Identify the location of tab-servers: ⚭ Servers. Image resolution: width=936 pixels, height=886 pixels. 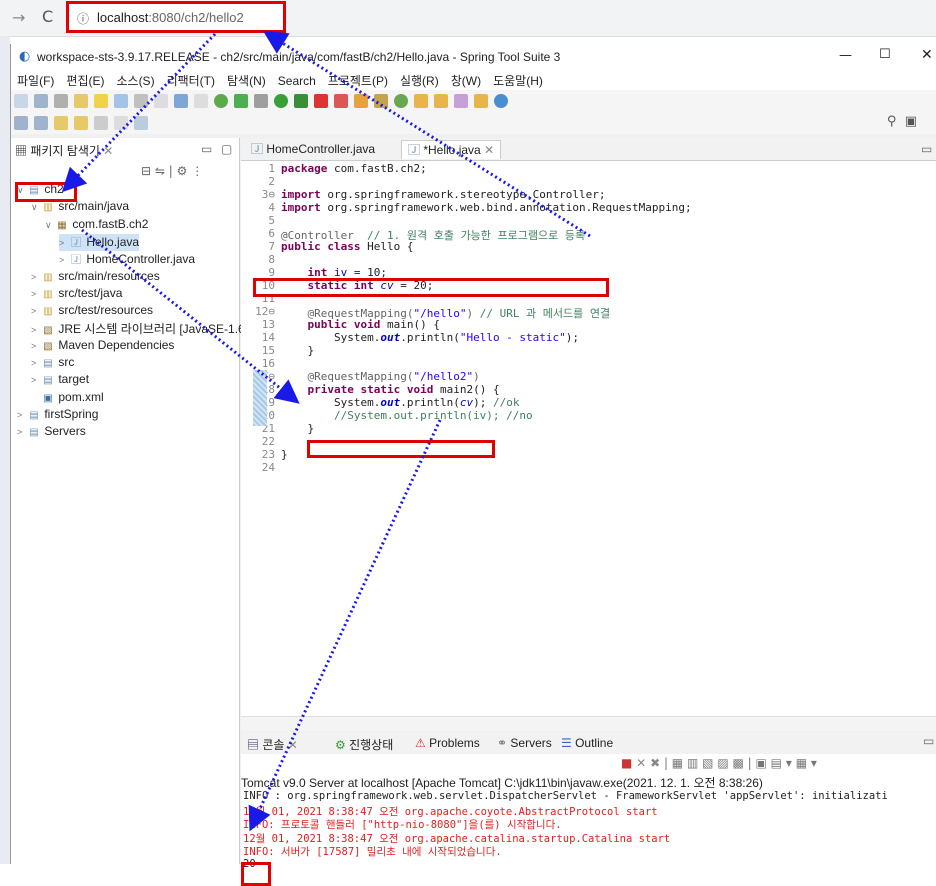
(524, 743).